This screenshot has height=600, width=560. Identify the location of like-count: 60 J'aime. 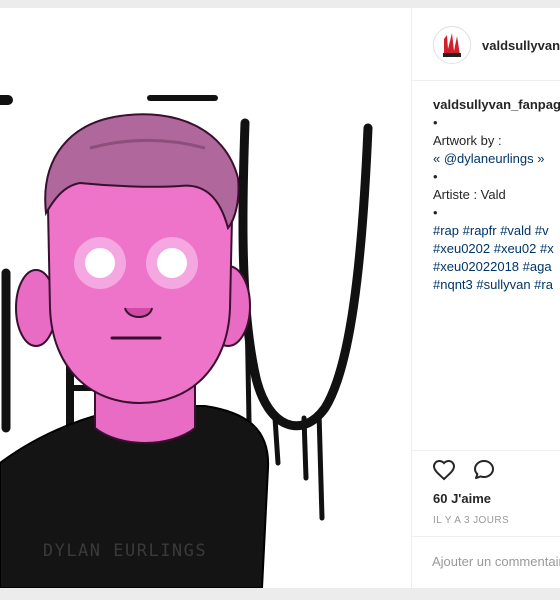
(462, 498).